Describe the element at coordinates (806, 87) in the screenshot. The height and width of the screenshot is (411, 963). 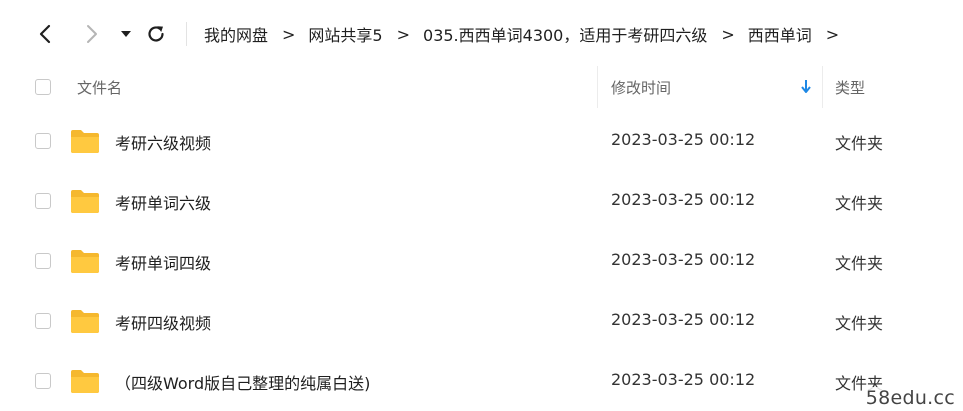
I see `arrow-down-icon` at that location.